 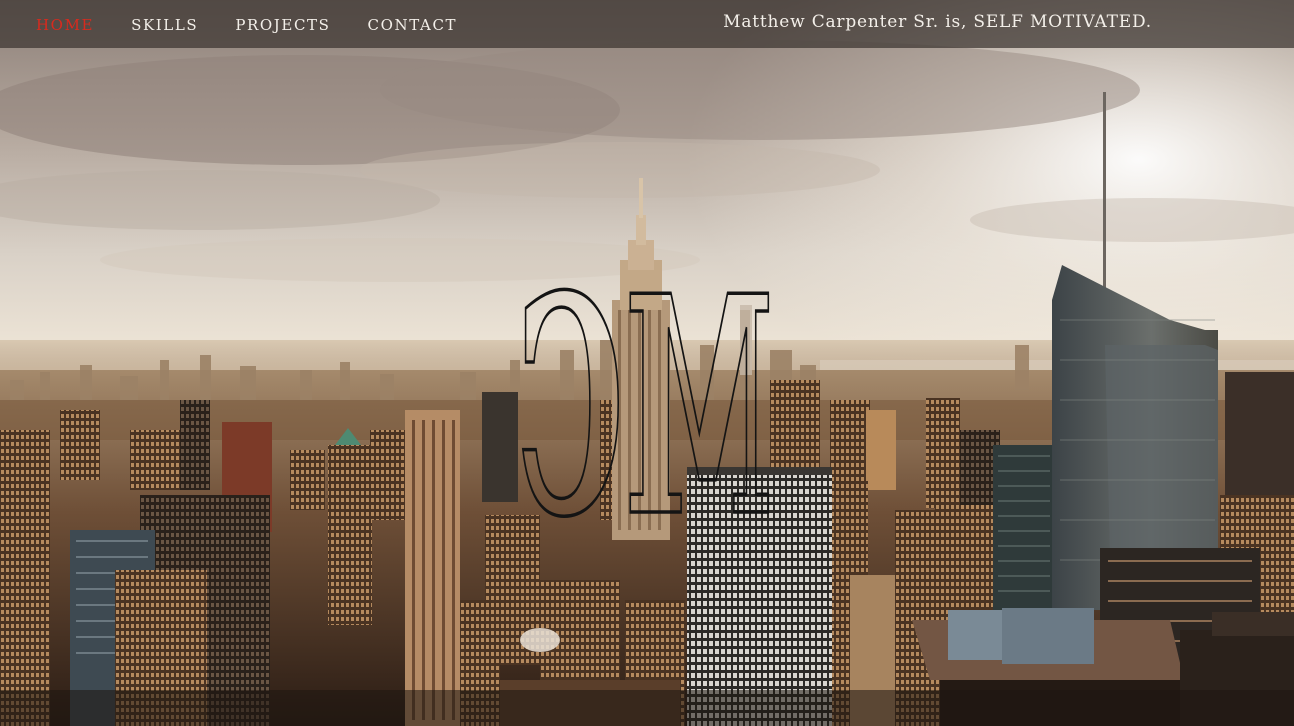 What do you see at coordinates (413, 24) in the screenshot?
I see `nav-link-contact: CONTACT` at bounding box center [413, 24].